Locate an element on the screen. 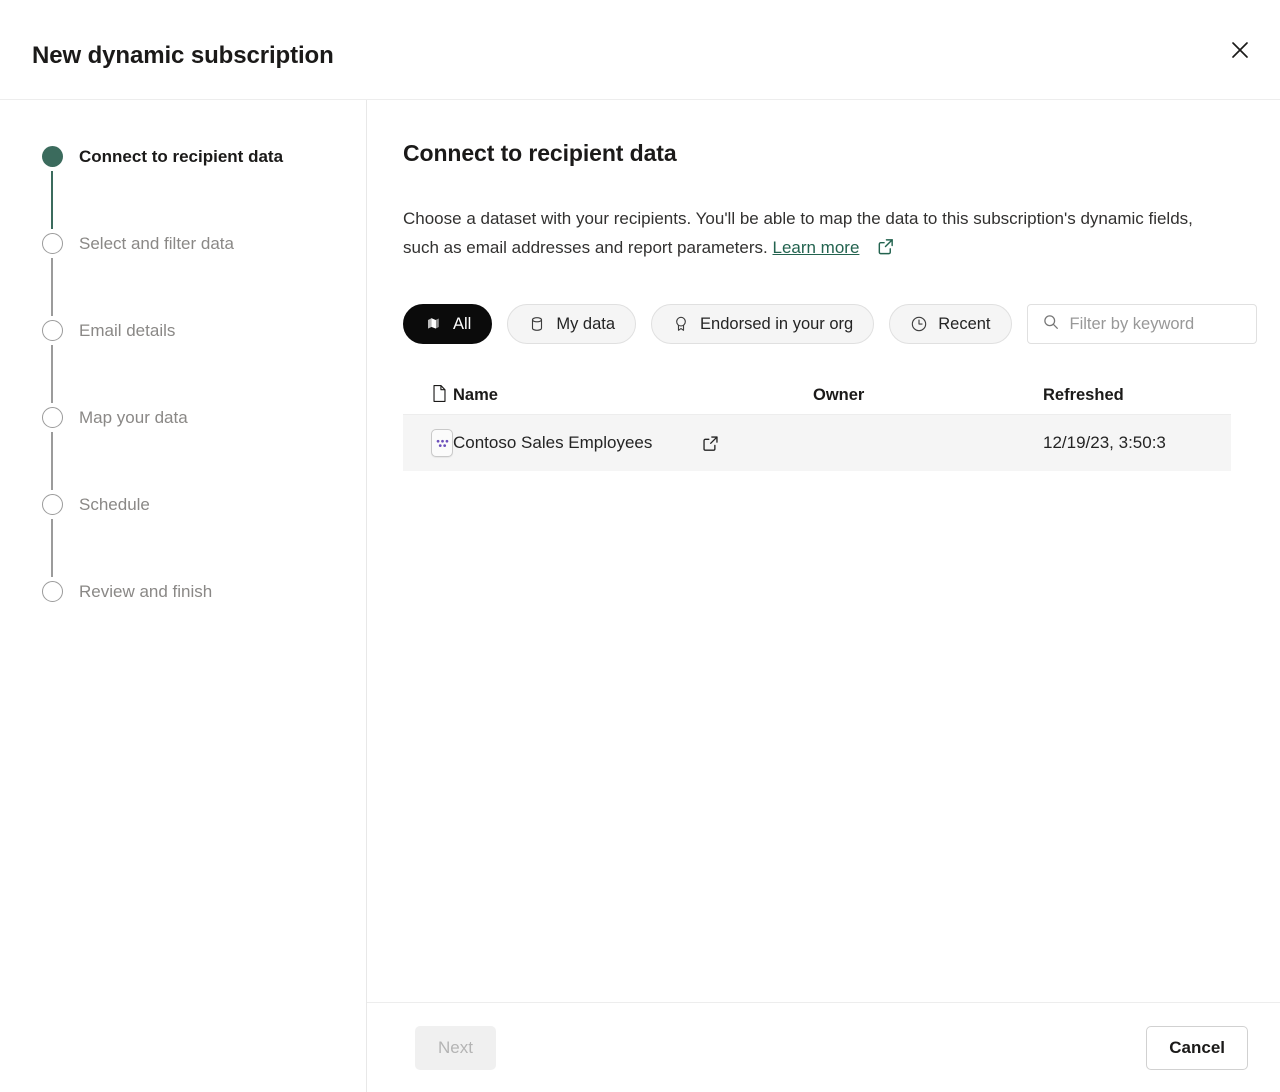 The height and width of the screenshot is (1092, 1280). external-link-icon is located at coordinates (885, 250).